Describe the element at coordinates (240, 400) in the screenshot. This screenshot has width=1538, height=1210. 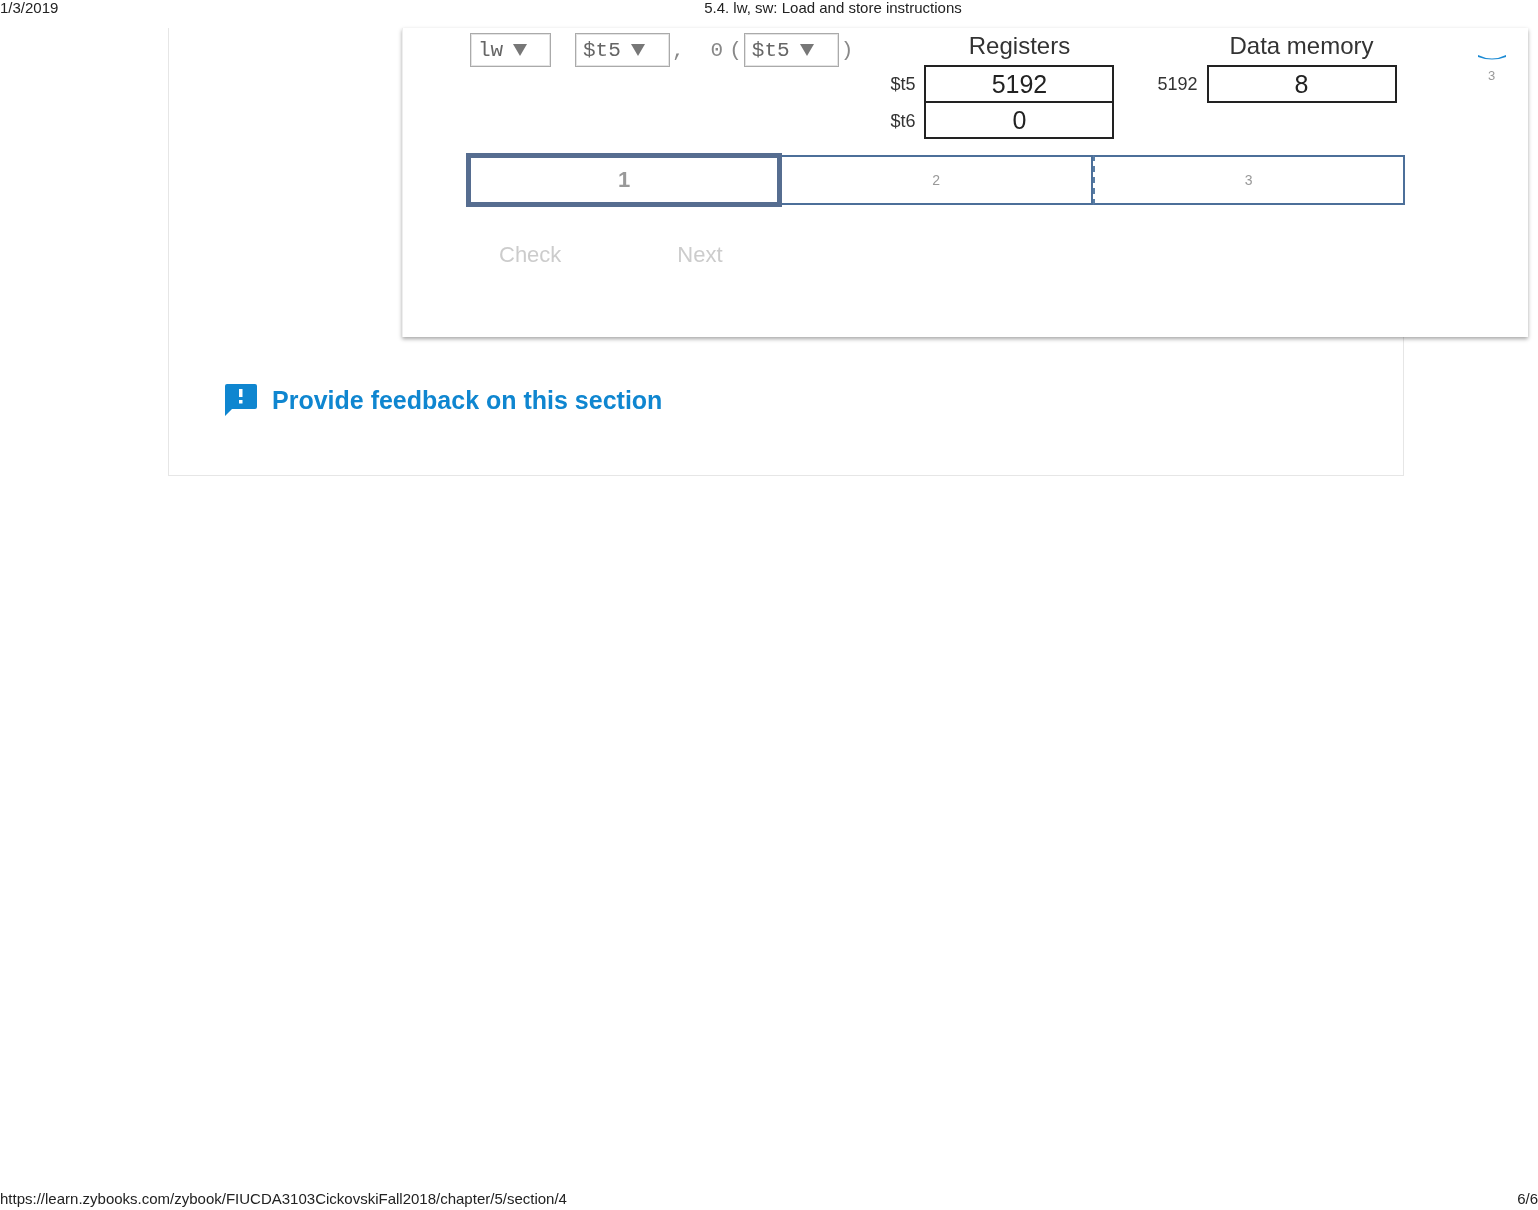
I see `feedback-icon` at that location.